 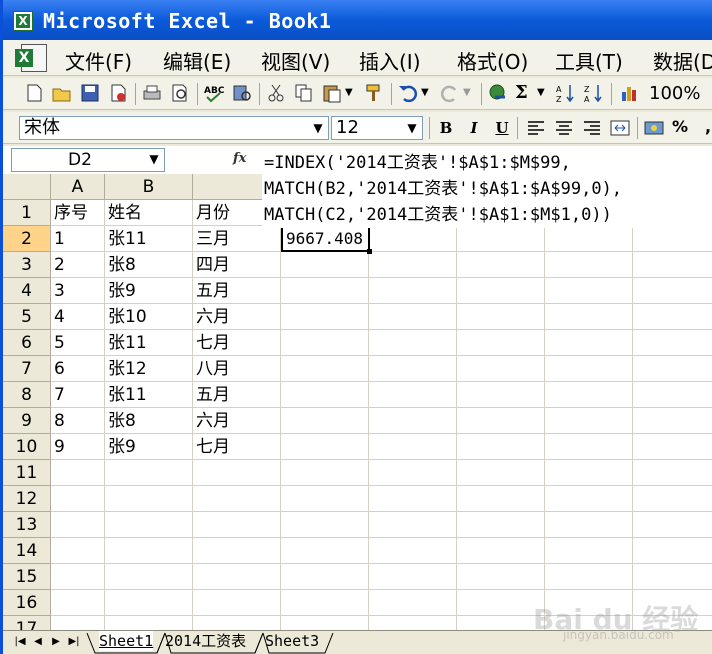 What do you see at coordinates (390, 60) in the screenshot?
I see `menu-insert: 插入(I)` at bounding box center [390, 60].